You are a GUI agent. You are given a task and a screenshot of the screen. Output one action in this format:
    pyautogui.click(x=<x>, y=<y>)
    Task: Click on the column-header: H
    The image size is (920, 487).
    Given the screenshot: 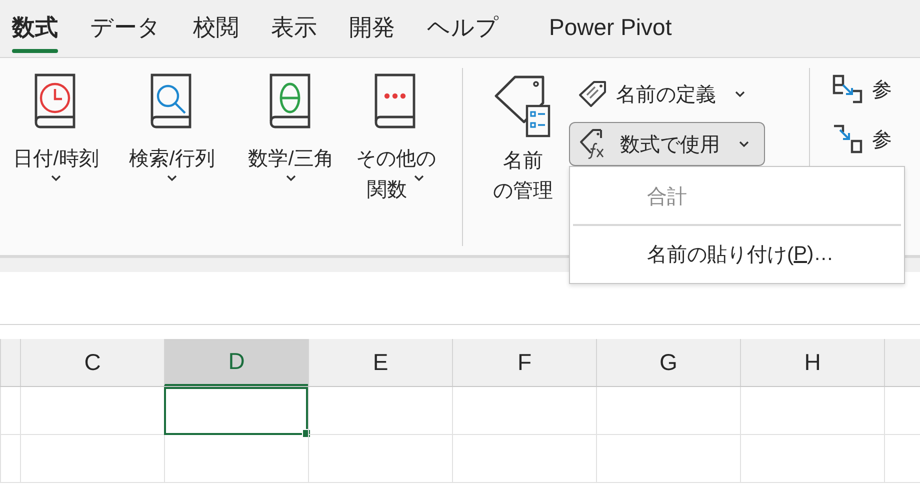 What is the action you would take?
    pyautogui.click(x=812, y=362)
    